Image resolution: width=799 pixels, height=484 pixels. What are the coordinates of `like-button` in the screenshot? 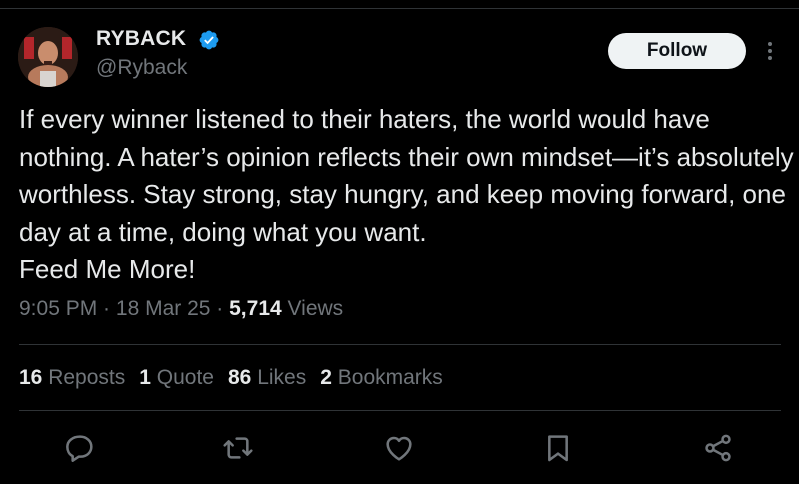 It's located at (399, 448).